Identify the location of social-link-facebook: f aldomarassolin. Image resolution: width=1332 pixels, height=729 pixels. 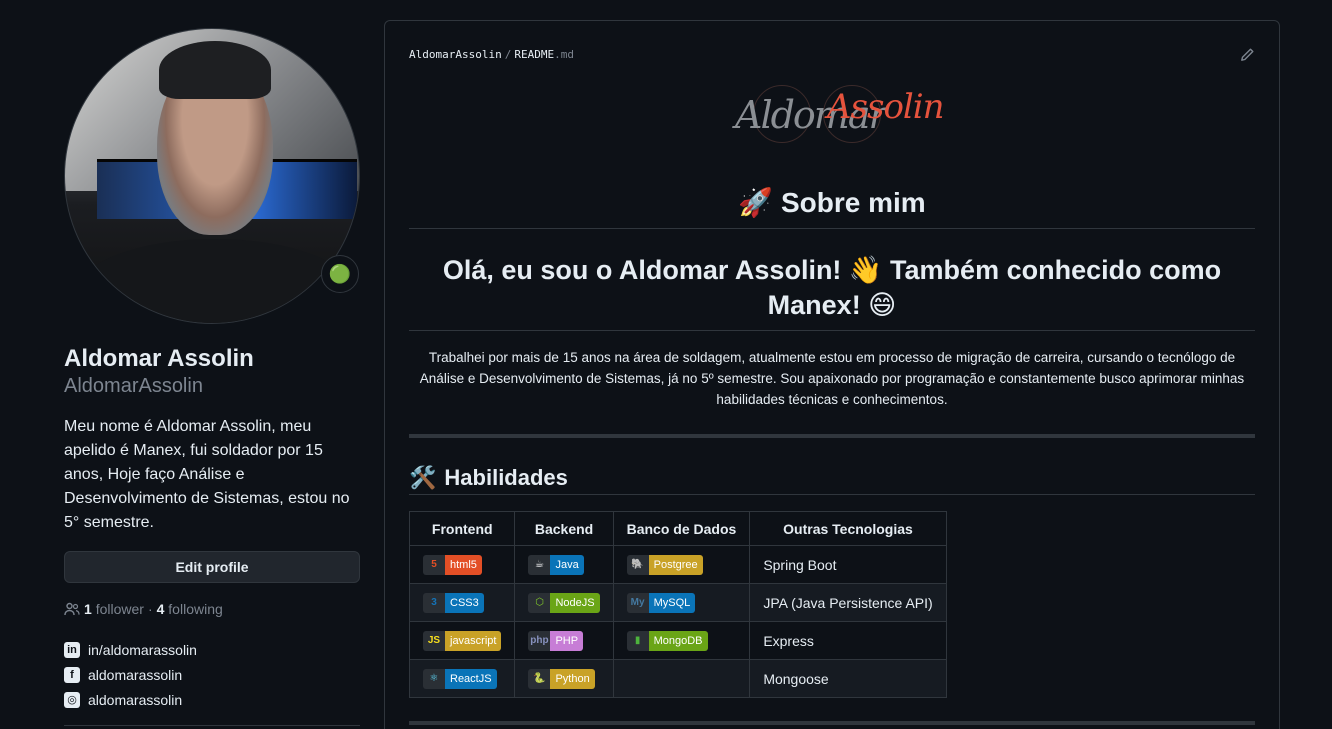
(212, 674).